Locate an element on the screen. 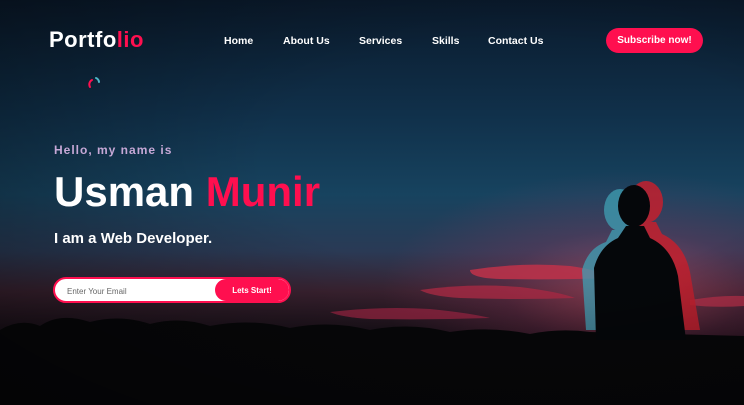 This screenshot has width=744, height=405. first-name: Usman is located at coordinates (124, 191).